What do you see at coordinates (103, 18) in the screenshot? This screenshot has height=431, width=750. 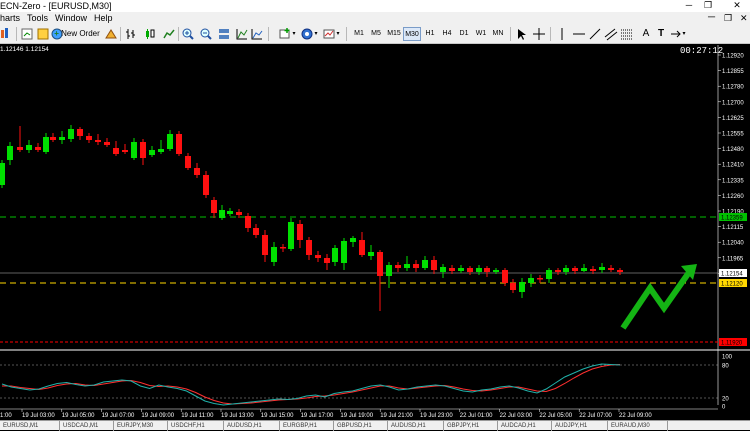 I see `menu-help: Help` at bounding box center [103, 18].